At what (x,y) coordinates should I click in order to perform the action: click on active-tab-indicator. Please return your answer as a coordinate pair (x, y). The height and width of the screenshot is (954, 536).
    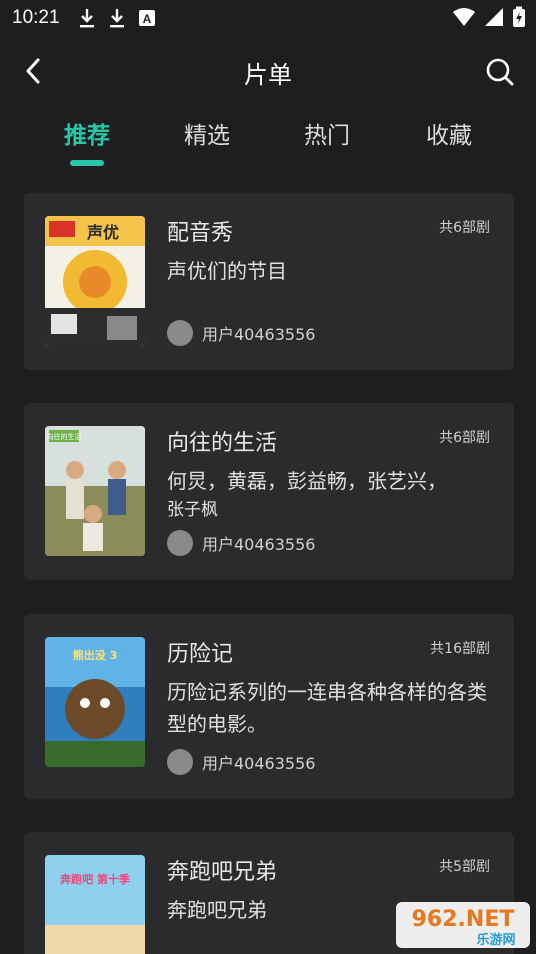
    Looking at the image, I should click on (87, 163).